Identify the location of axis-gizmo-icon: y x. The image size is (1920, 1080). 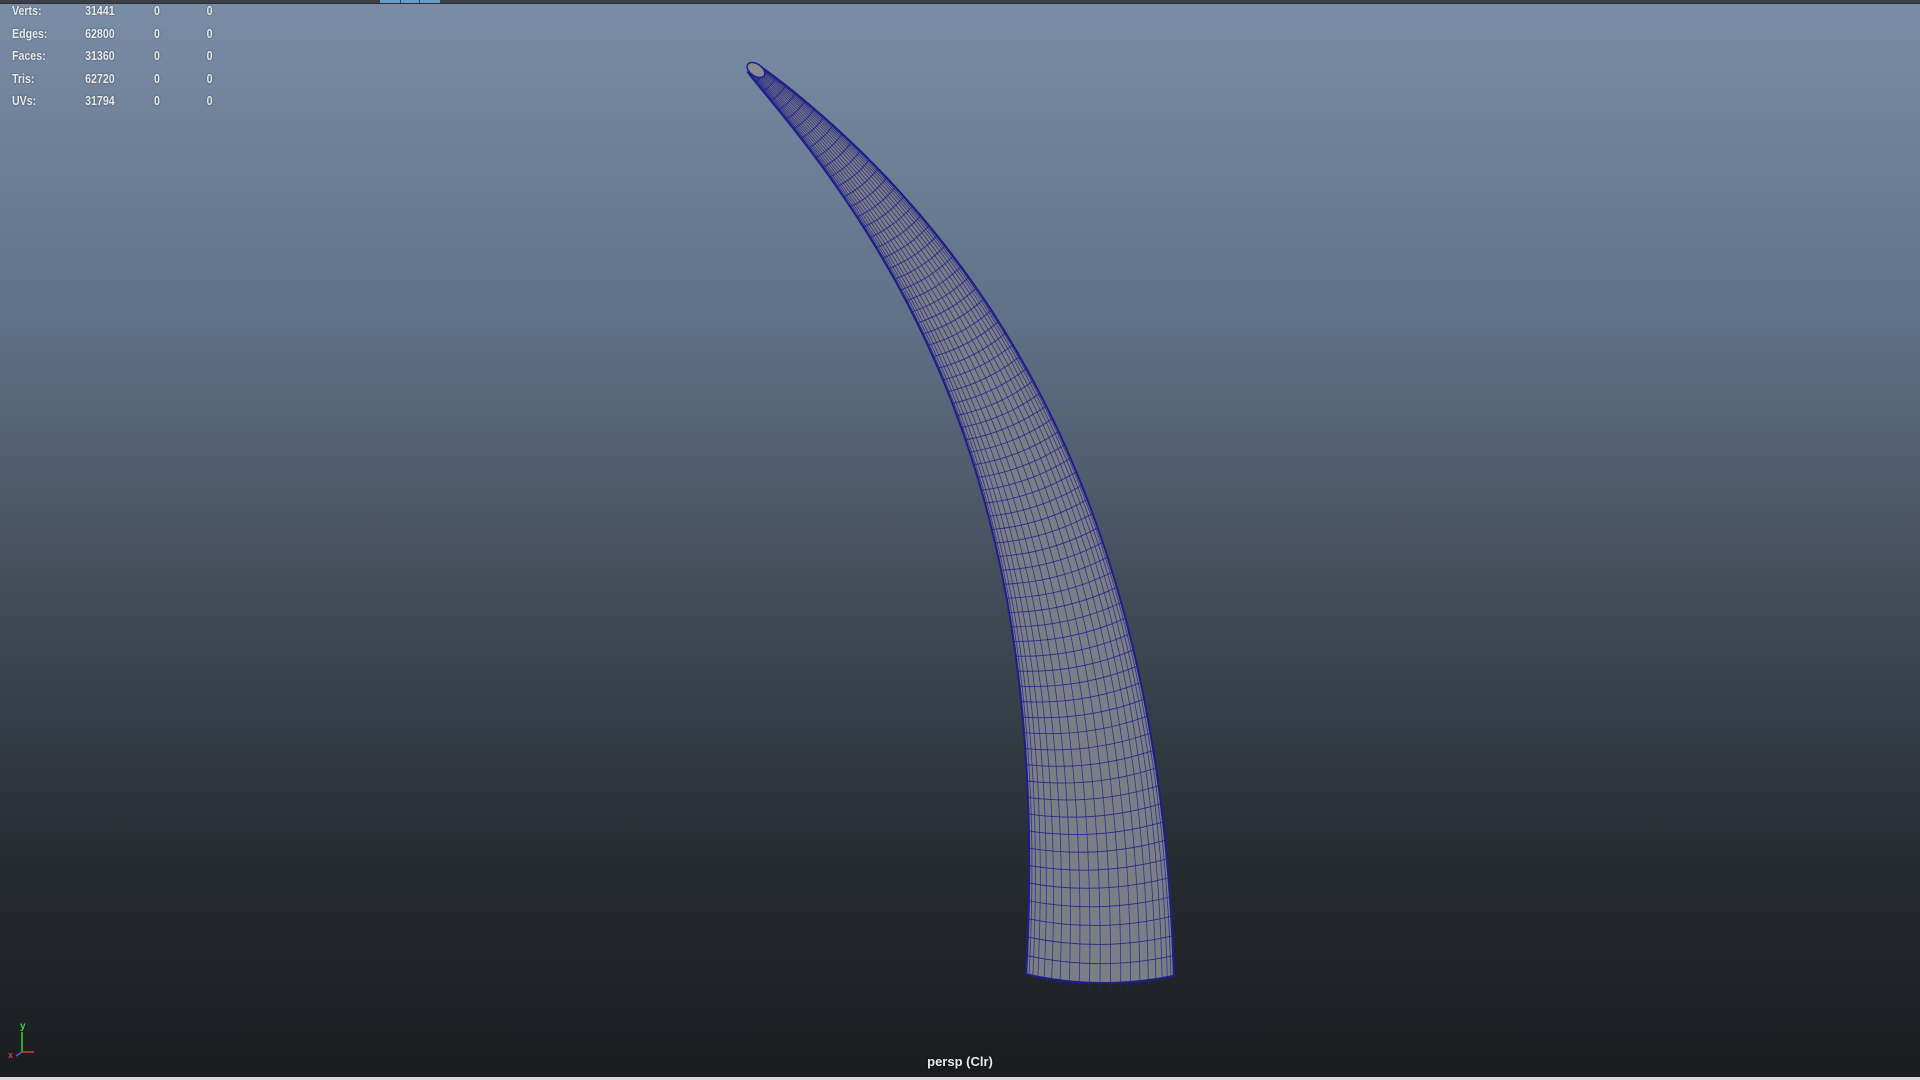
(21, 1039).